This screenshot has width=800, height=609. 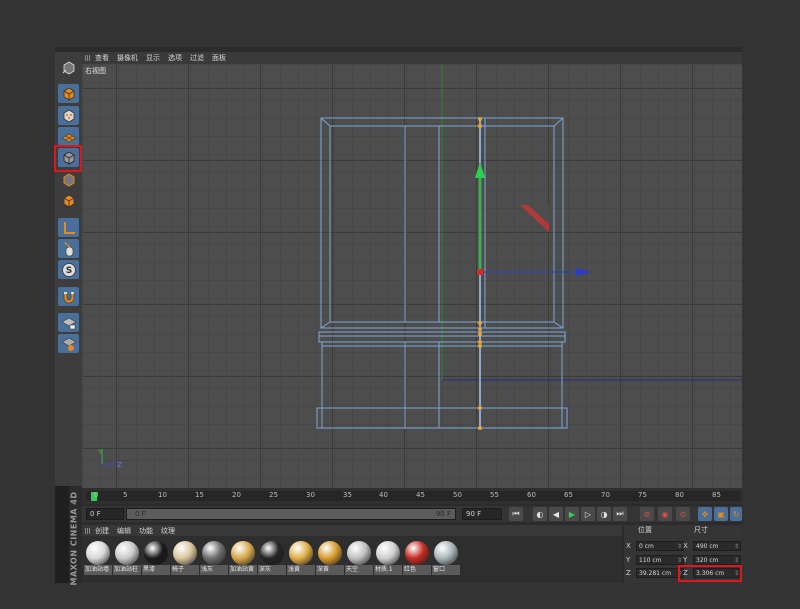 What do you see at coordinates (153, 58) in the screenshot?
I see `menu-display: 显示` at bounding box center [153, 58].